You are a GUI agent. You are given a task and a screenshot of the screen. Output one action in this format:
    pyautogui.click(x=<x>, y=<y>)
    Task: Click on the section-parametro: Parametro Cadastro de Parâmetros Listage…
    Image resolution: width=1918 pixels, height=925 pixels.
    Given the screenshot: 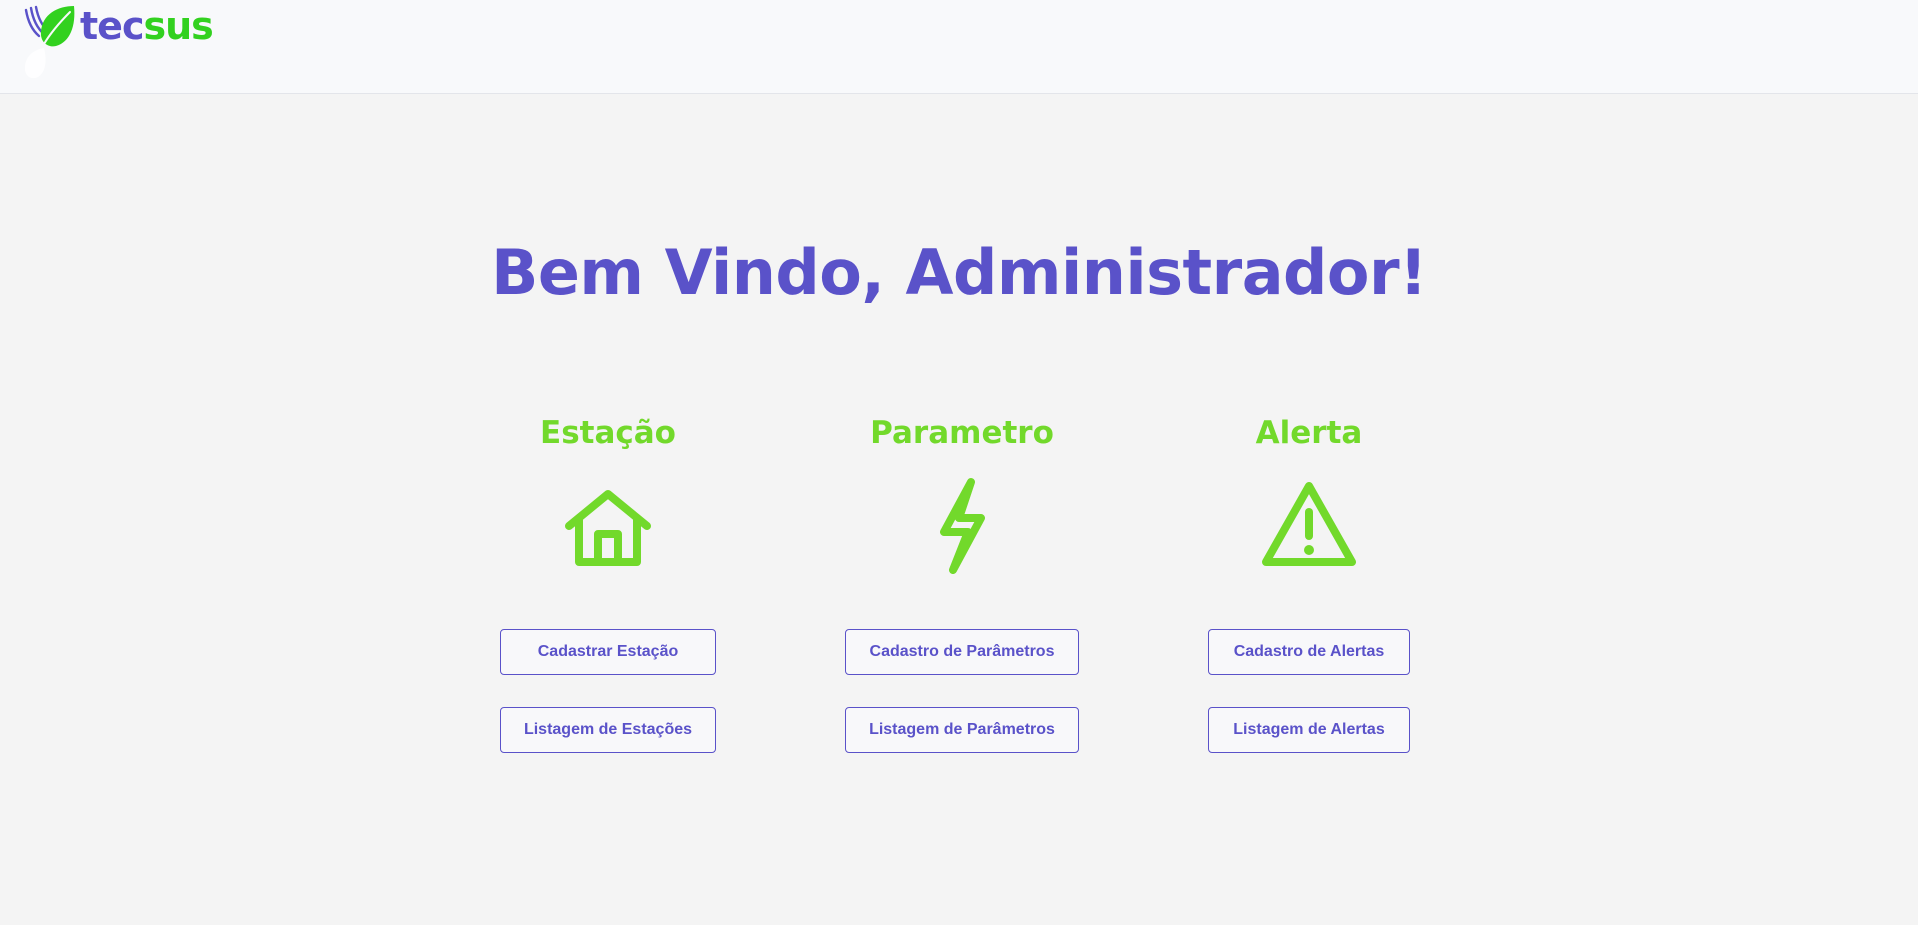 What is the action you would take?
    pyautogui.click(x=962, y=581)
    